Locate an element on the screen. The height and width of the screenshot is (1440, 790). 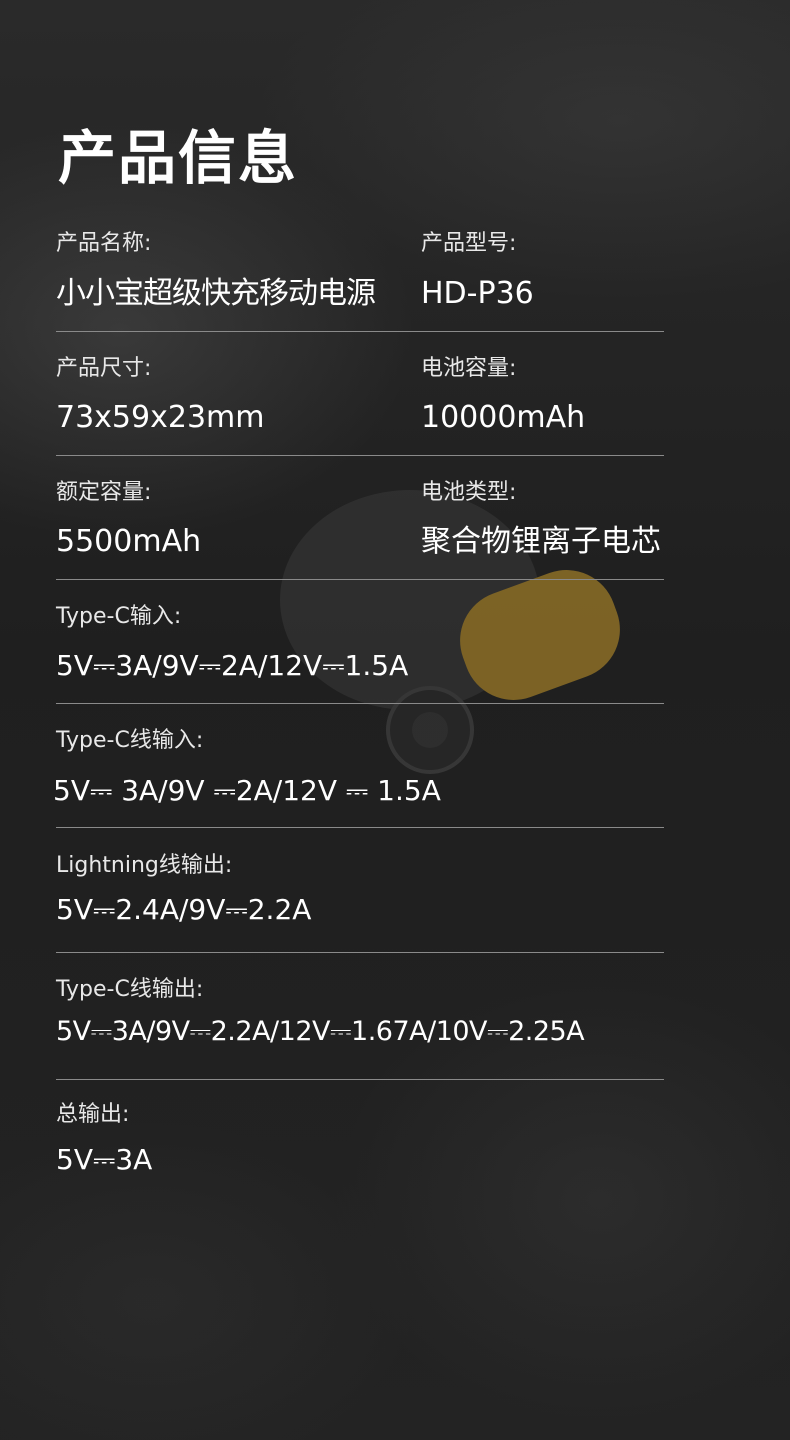
product-size-value: 73x59x23mm is located at coordinates (160, 417).